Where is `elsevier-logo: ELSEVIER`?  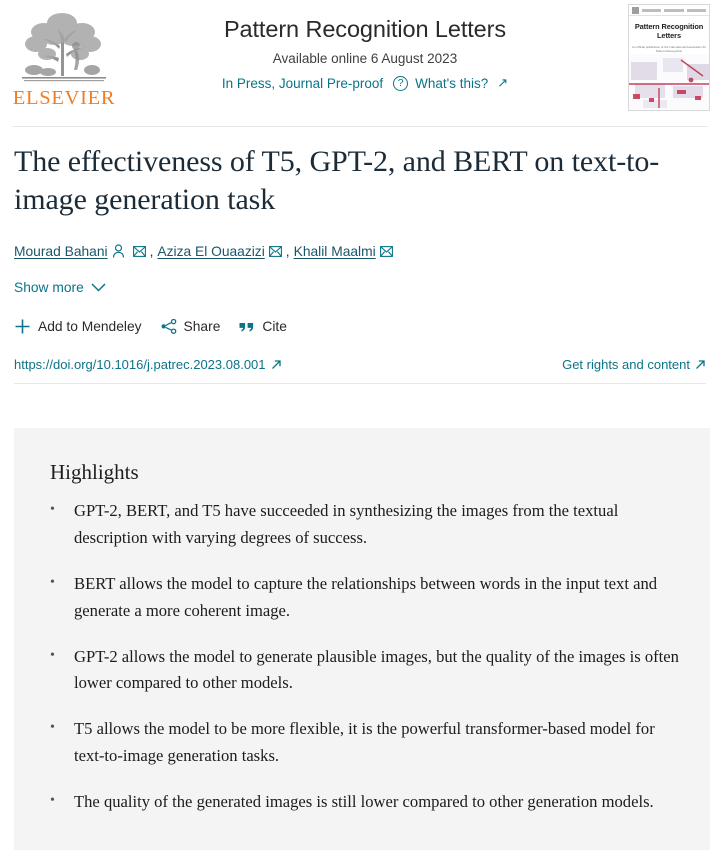
elsevier-logo: ELSEVIER is located at coordinates (64, 56).